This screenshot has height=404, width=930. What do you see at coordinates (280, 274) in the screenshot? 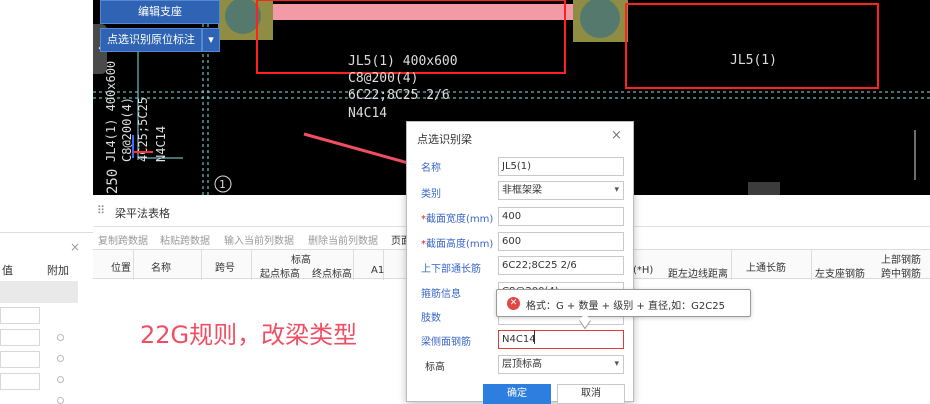
I see `col-start-elevation: 起点标高` at bounding box center [280, 274].